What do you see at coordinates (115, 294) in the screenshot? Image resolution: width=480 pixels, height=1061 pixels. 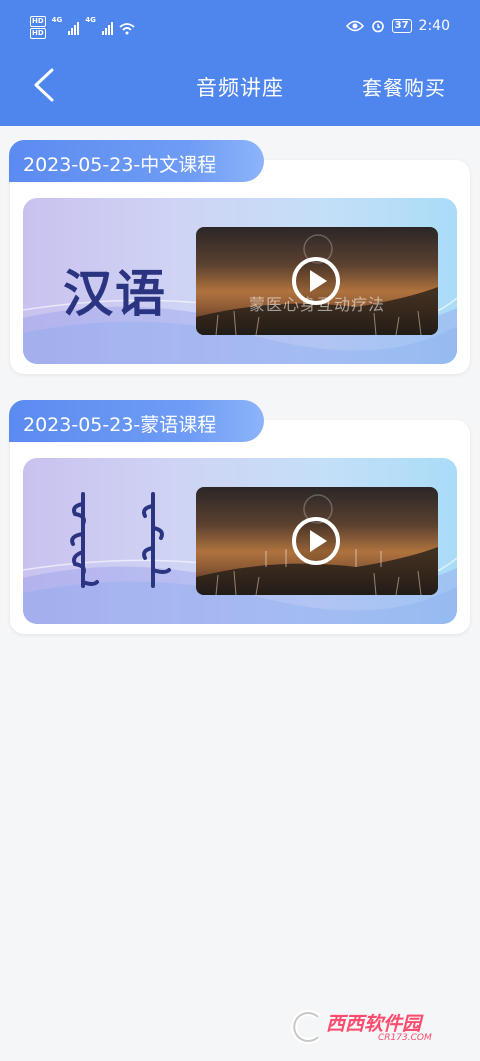 I see `language-label: 汉语` at bounding box center [115, 294].